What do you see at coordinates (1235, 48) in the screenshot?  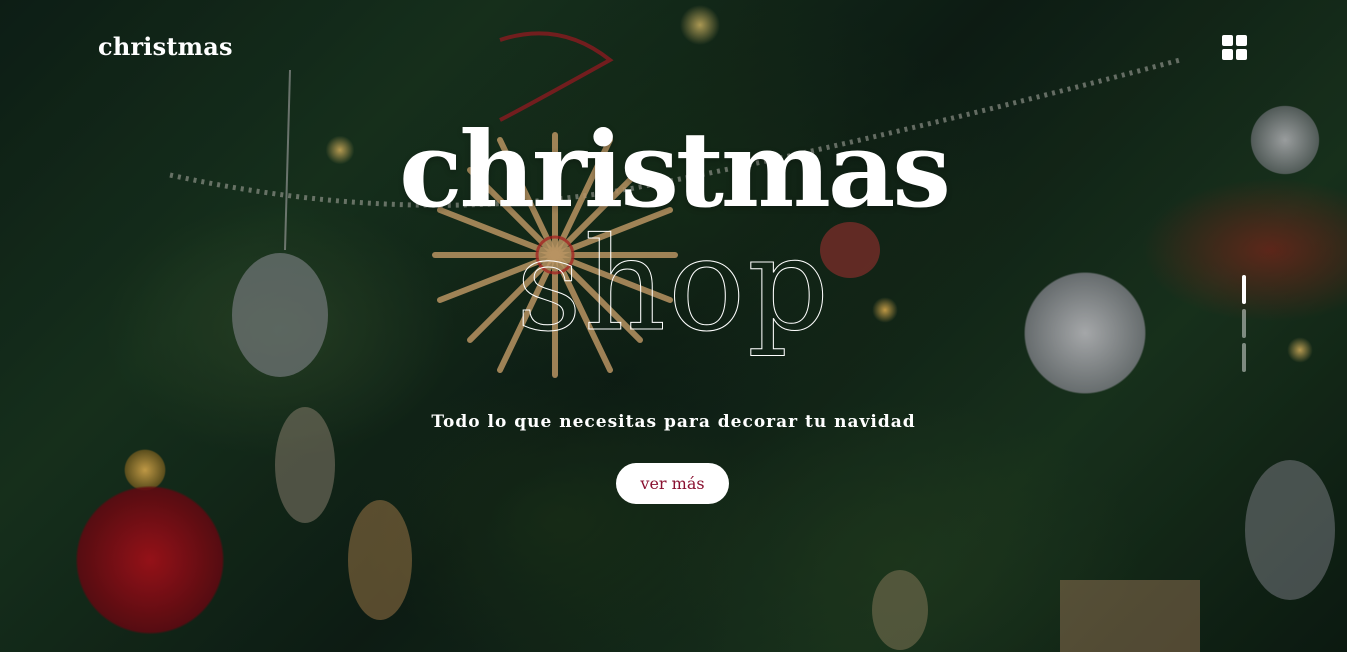 I see `grid-menu-icon` at bounding box center [1235, 48].